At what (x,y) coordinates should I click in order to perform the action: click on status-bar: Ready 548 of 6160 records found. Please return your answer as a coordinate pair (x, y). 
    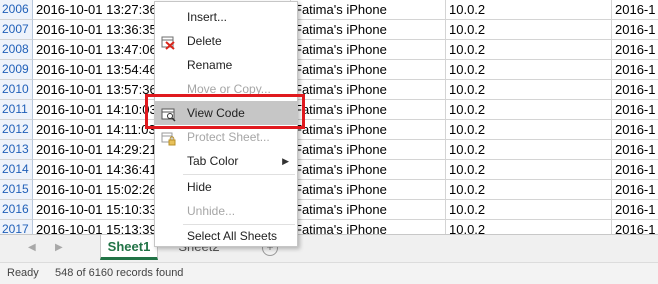
    Looking at the image, I should click on (329, 273).